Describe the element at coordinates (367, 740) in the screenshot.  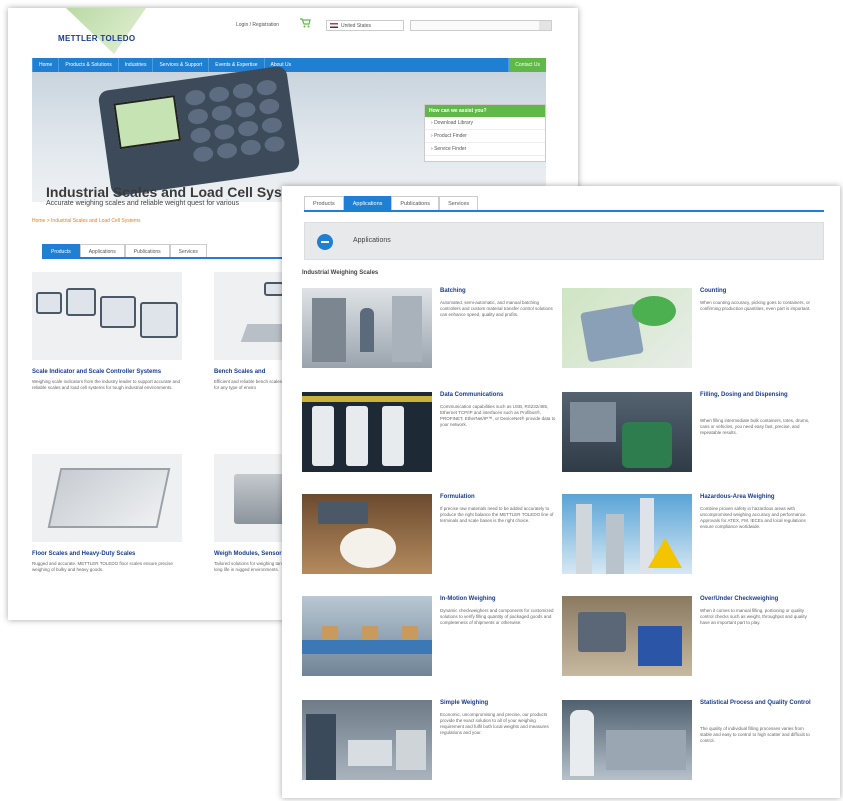
I see `simple-weighing-image` at that location.